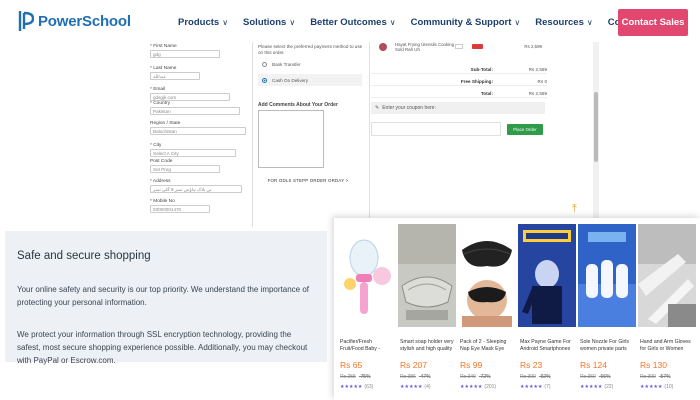 Image resolution: width=700 pixels, height=400 pixels. I want to click on address-input: بی بلاک ہاؤس نمبر 8 گلی نمبر, so click(196, 189).